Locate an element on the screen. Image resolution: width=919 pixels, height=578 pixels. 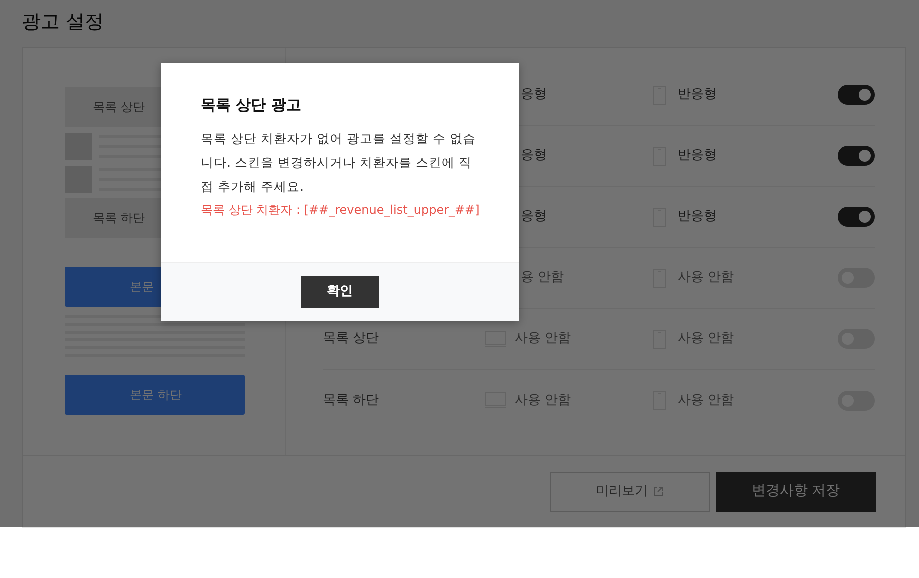
ad-slot-button: 본문 하단 is located at coordinates (155, 395).